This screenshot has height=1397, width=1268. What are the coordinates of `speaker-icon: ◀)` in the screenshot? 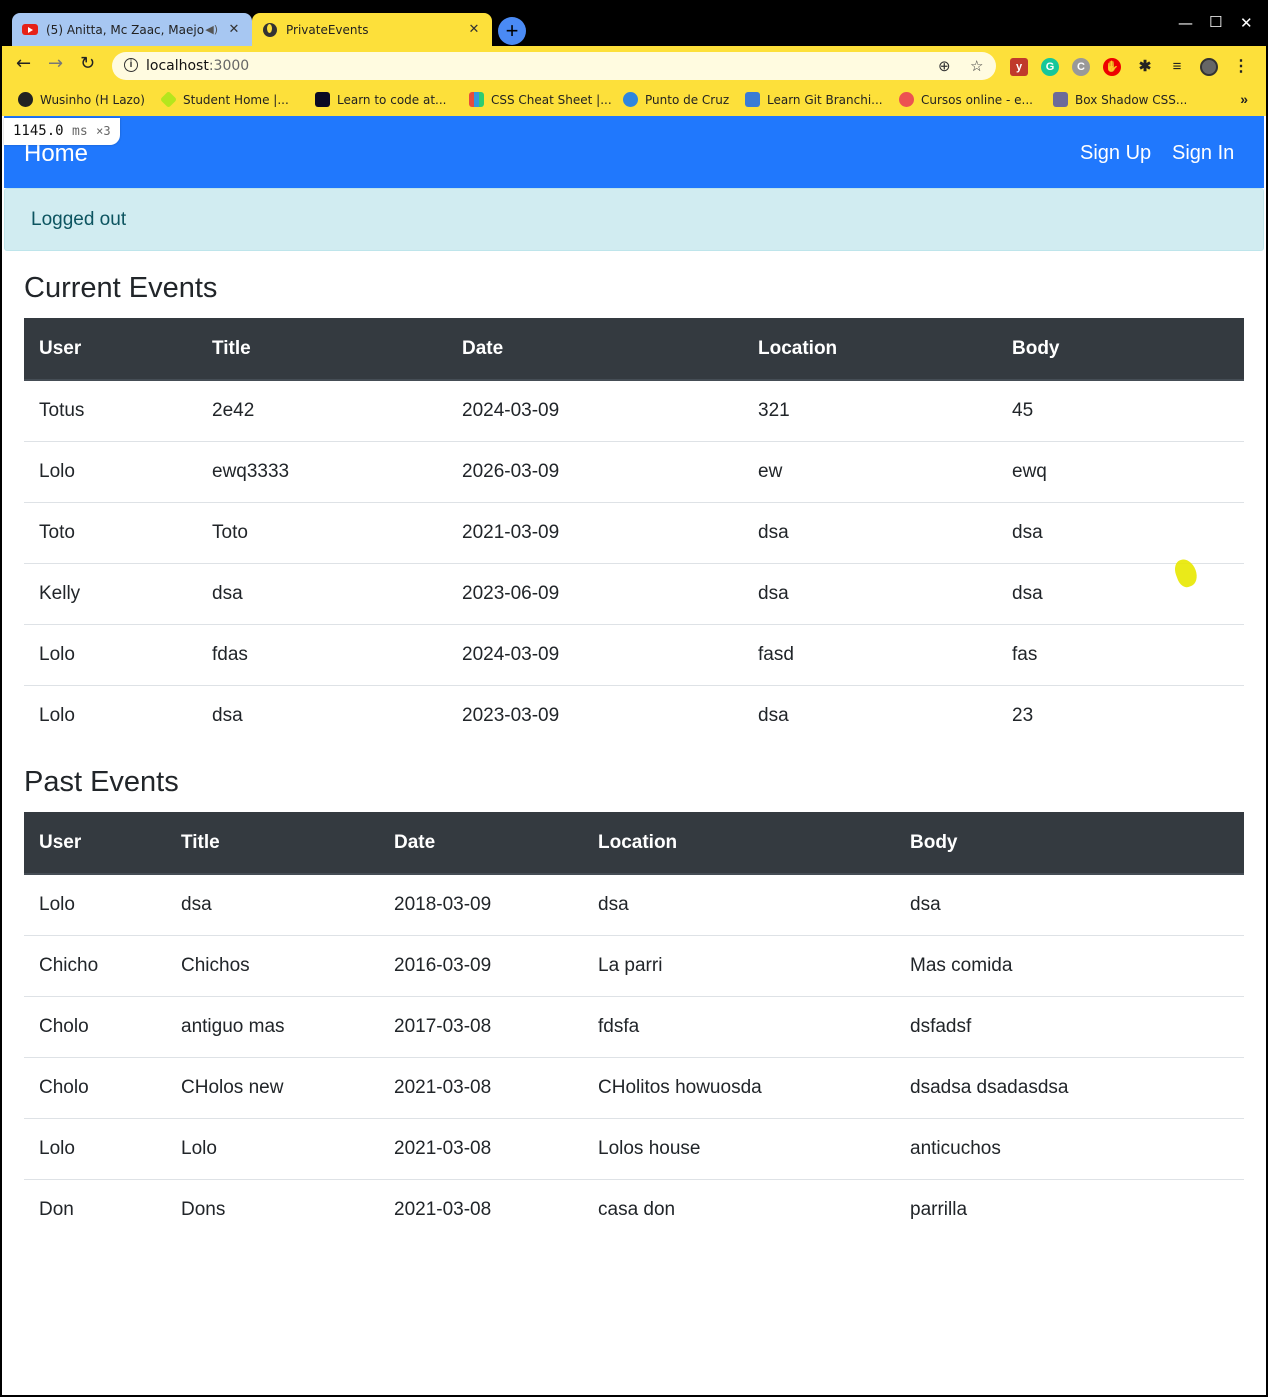 It's located at (211, 29).